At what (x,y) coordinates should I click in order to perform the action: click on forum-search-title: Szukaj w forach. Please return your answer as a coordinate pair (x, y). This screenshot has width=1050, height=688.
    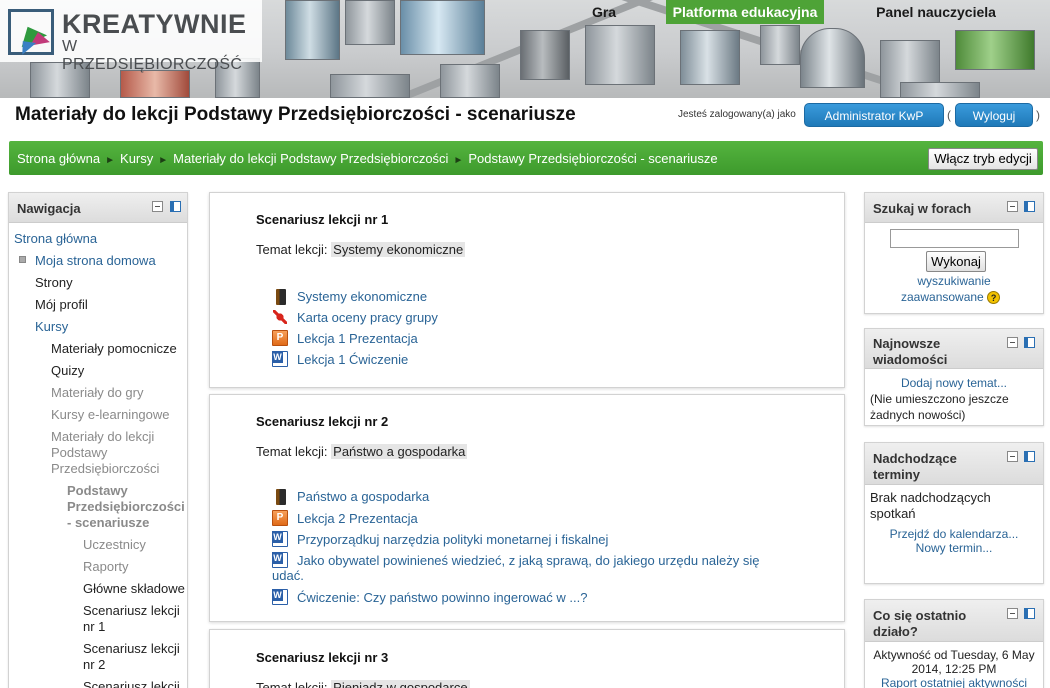
    Looking at the image, I should click on (922, 208).